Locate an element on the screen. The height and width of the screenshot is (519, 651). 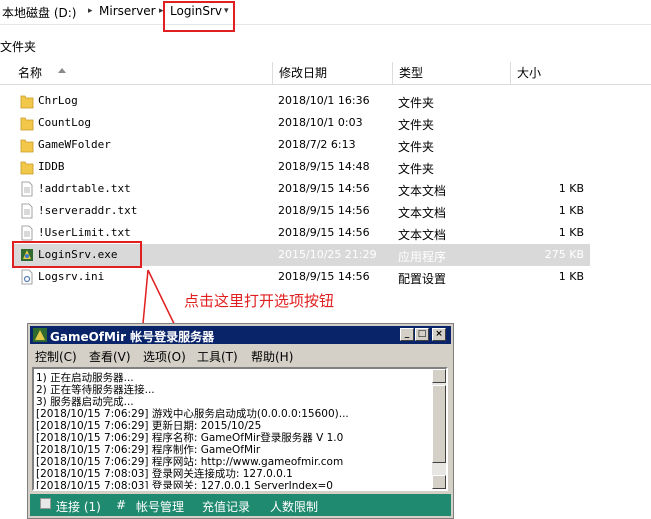
window-titlebar: GameOfMir 帐号登录服务器 _ □ × is located at coordinates (240, 335).